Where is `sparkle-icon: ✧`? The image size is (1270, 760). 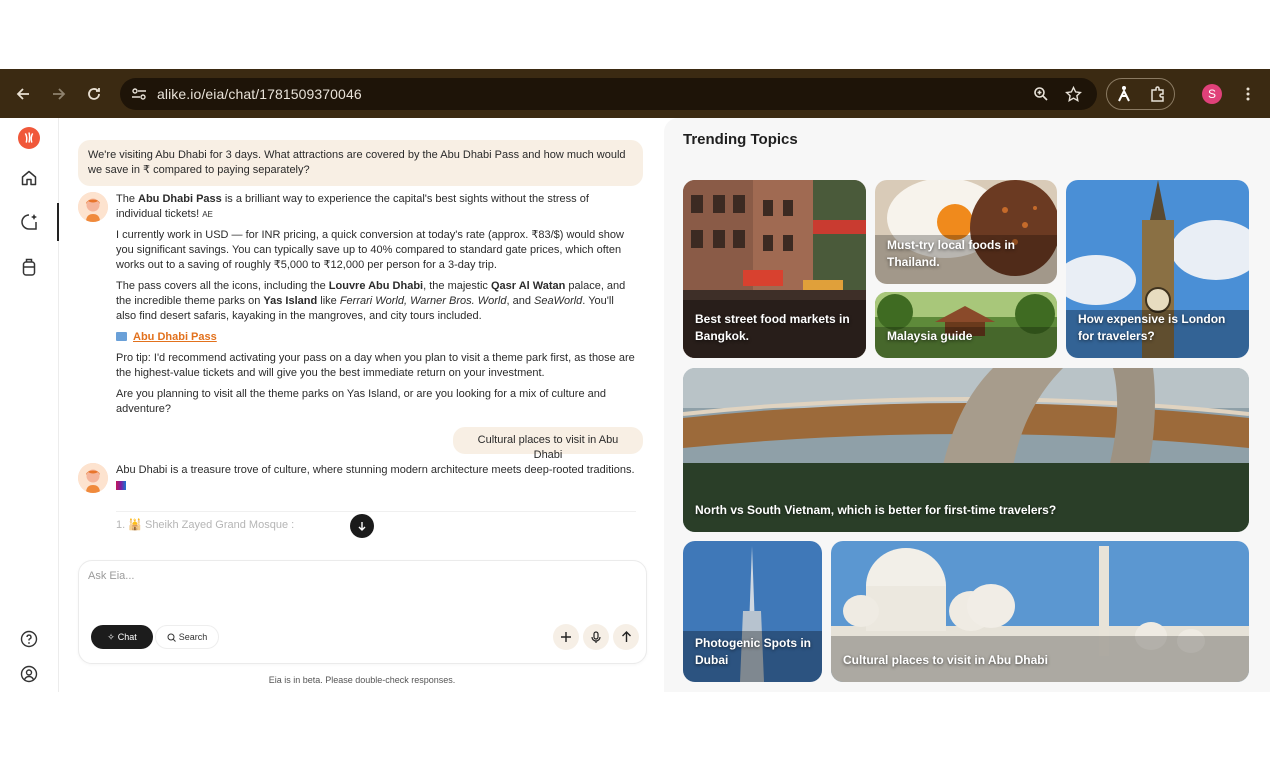 sparkle-icon: ✧ is located at coordinates (111, 636).